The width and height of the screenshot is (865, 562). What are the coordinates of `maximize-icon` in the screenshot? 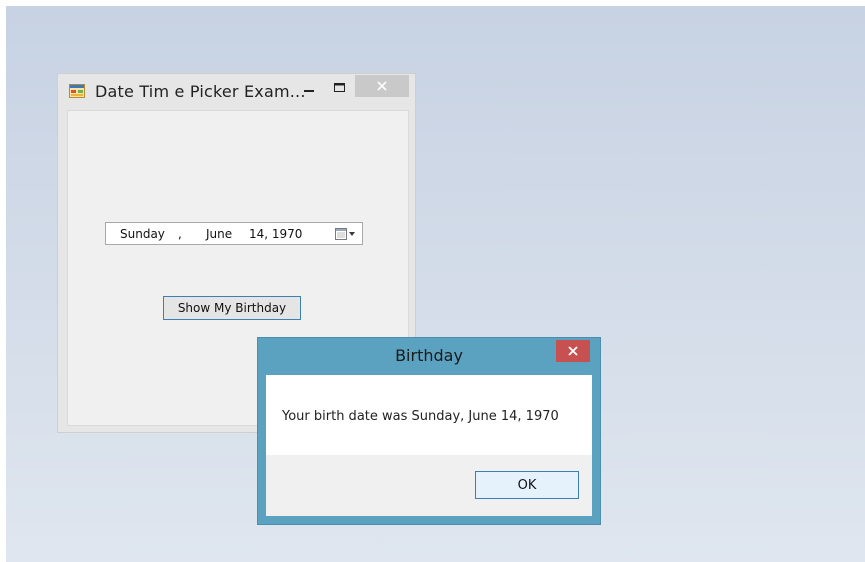 It's located at (340, 89).